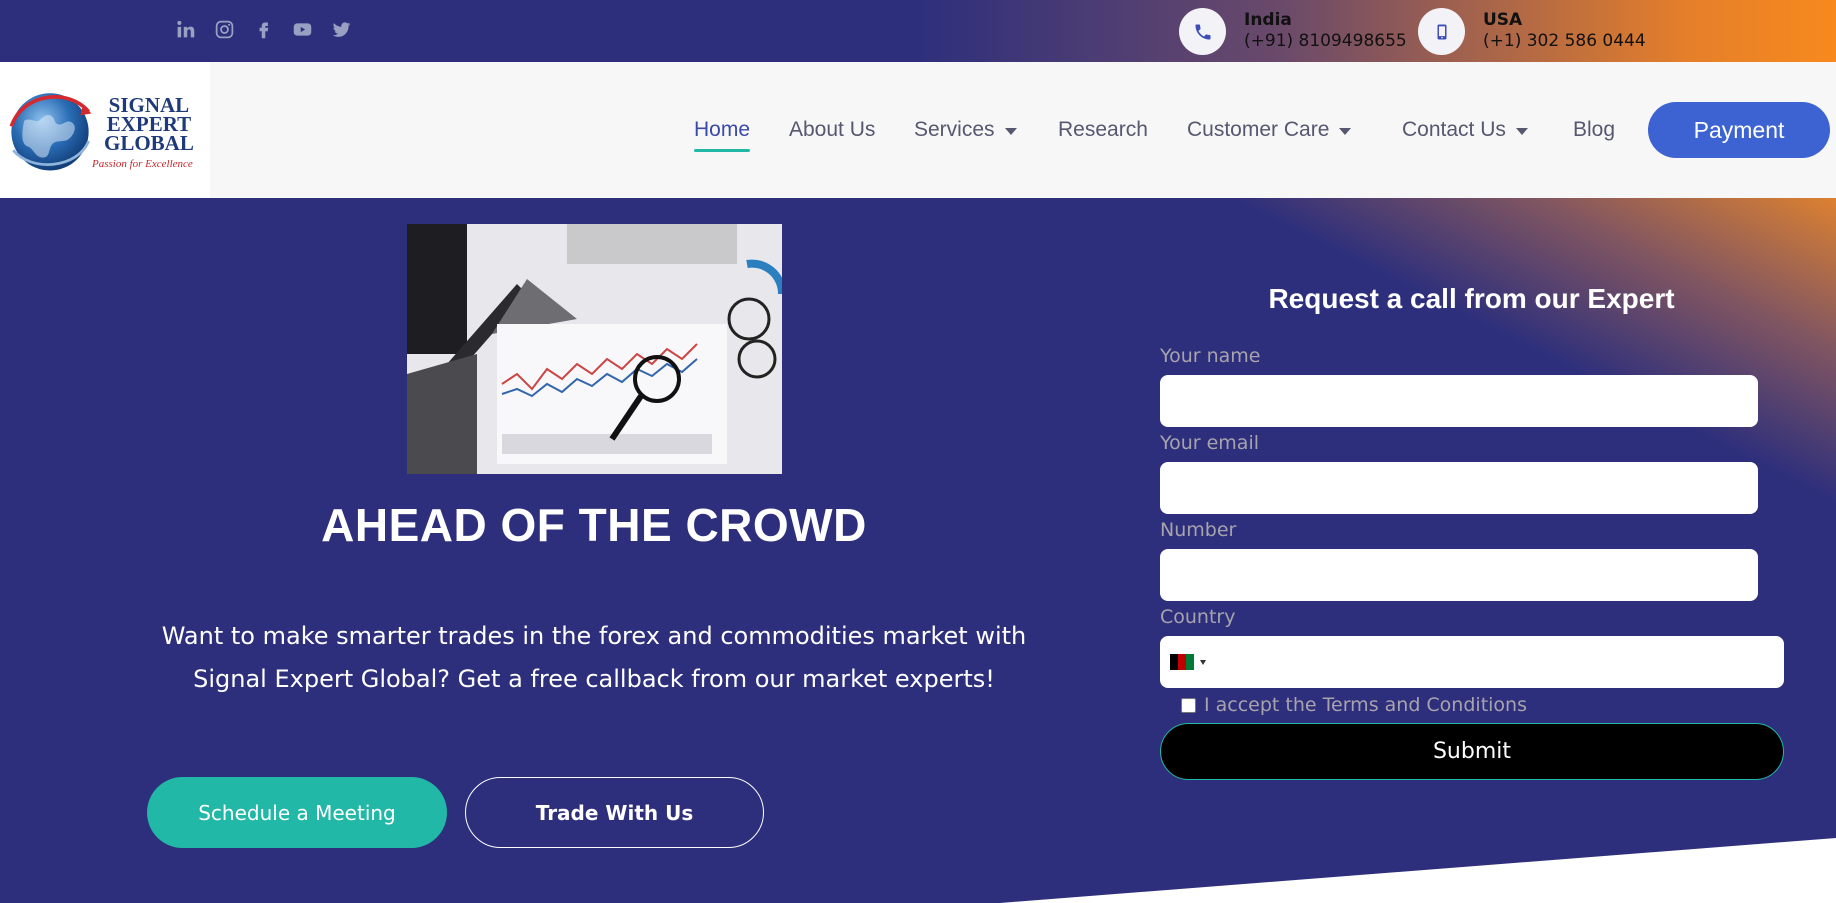 The image size is (1836, 903). What do you see at coordinates (1268, 20) in the screenshot?
I see `contact-country: India` at bounding box center [1268, 20].